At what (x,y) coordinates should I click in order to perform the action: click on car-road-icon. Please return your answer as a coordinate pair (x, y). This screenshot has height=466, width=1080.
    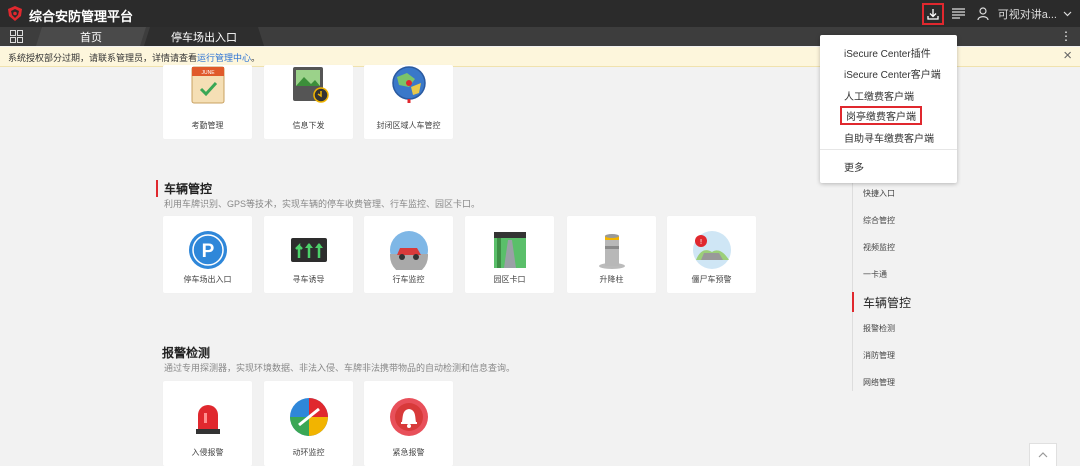
    Looking at the image, I should click on (409, 250).